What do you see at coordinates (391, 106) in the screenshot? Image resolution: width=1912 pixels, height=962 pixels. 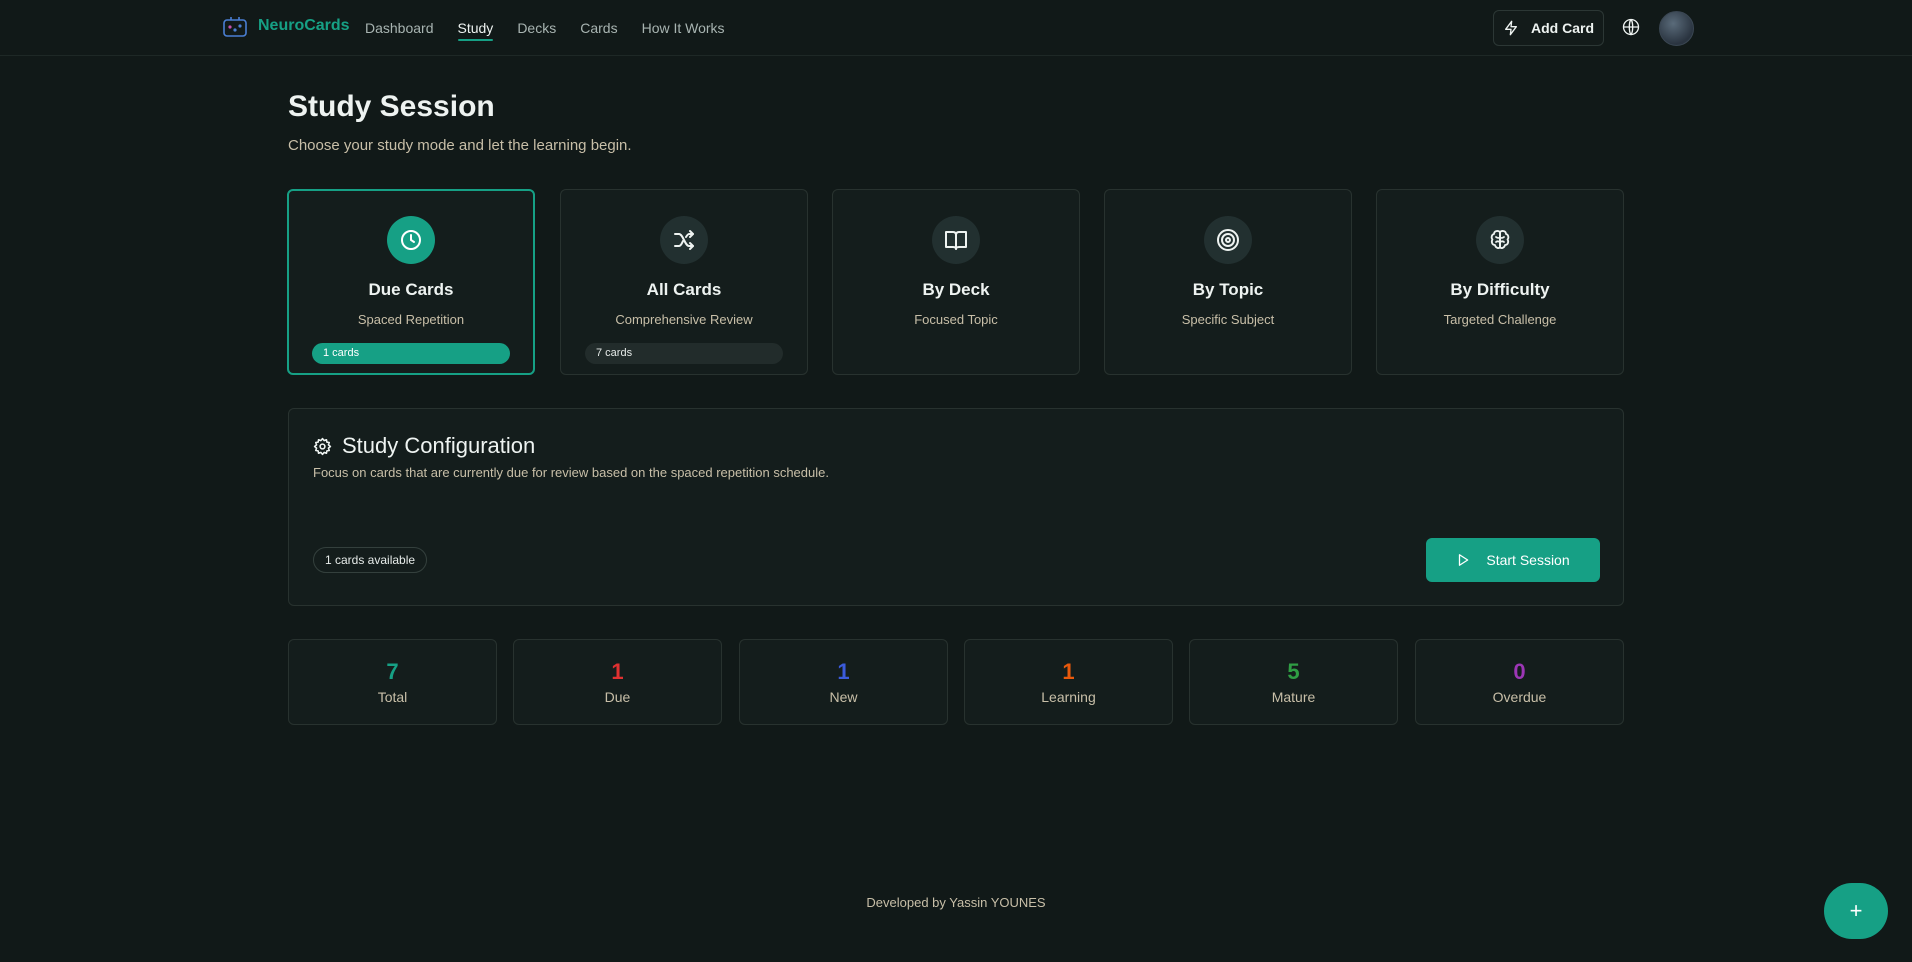 I see `page-title: Study Session` at bounding box center [391, 106].